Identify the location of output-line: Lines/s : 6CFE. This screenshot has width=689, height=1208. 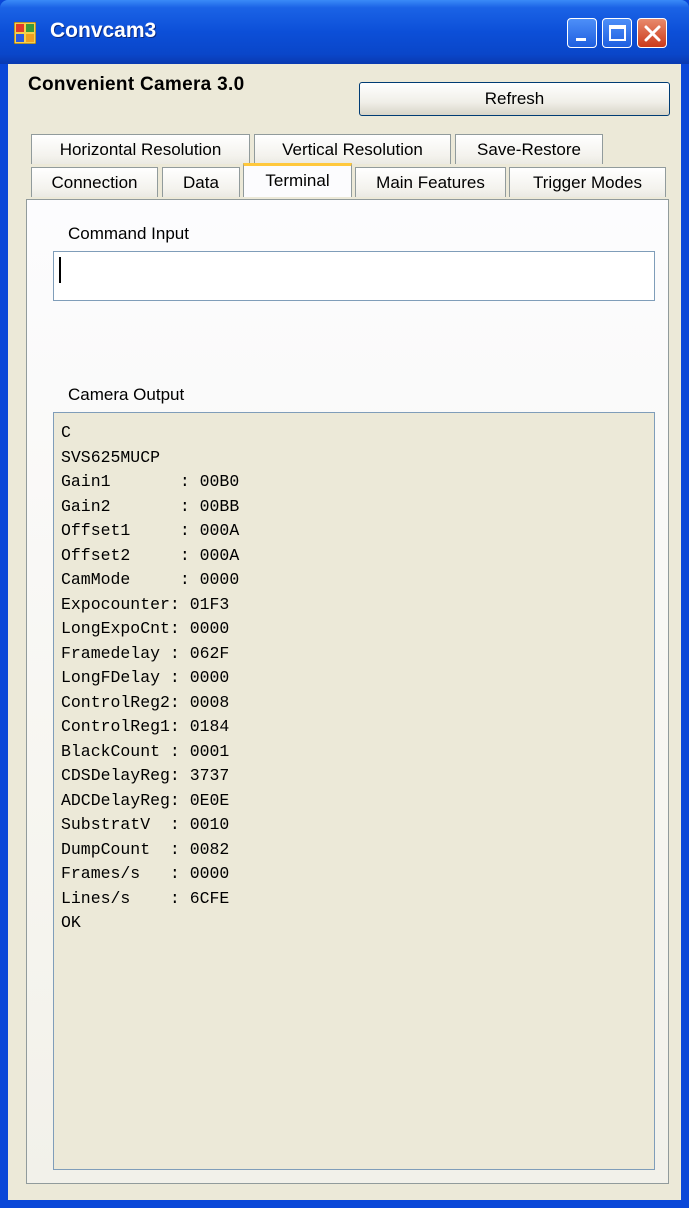
(145, 898).